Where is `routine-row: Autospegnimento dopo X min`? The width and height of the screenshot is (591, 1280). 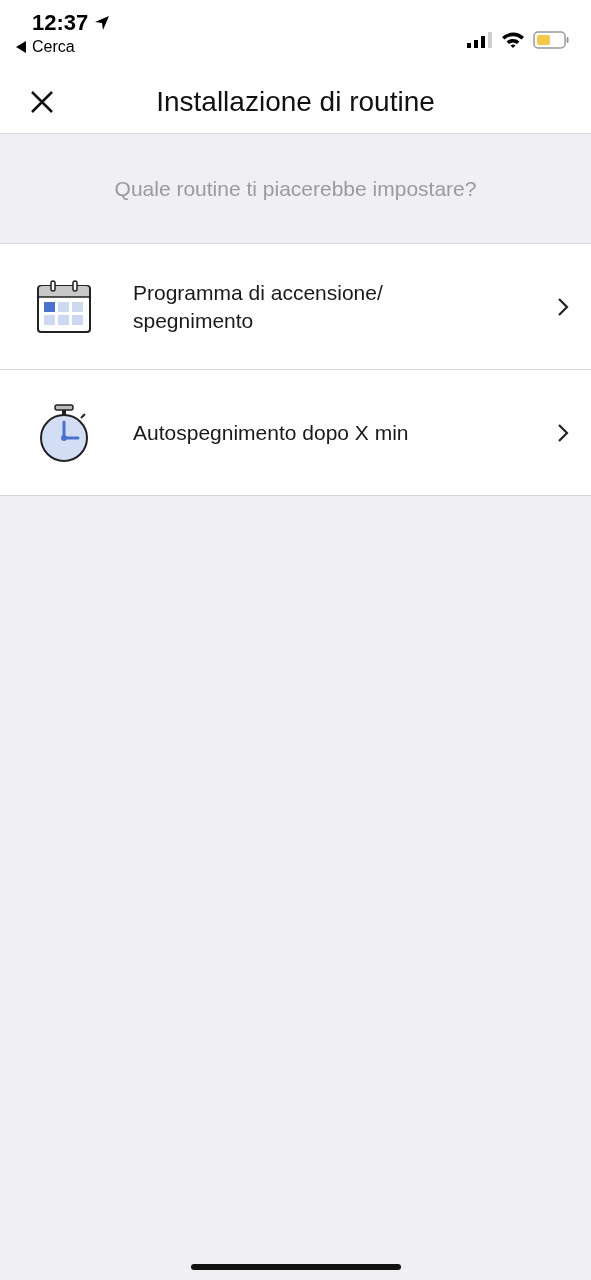 routine-row: Autospegnimento dopo X min is located at coordinates (295, 433).